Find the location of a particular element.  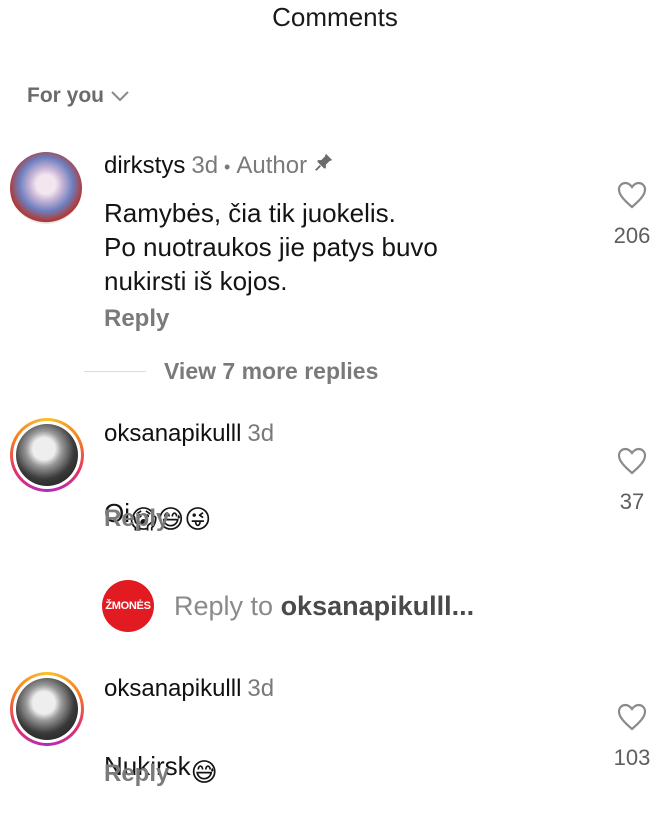

like-button: 206 is located at coordinates (632, 214).